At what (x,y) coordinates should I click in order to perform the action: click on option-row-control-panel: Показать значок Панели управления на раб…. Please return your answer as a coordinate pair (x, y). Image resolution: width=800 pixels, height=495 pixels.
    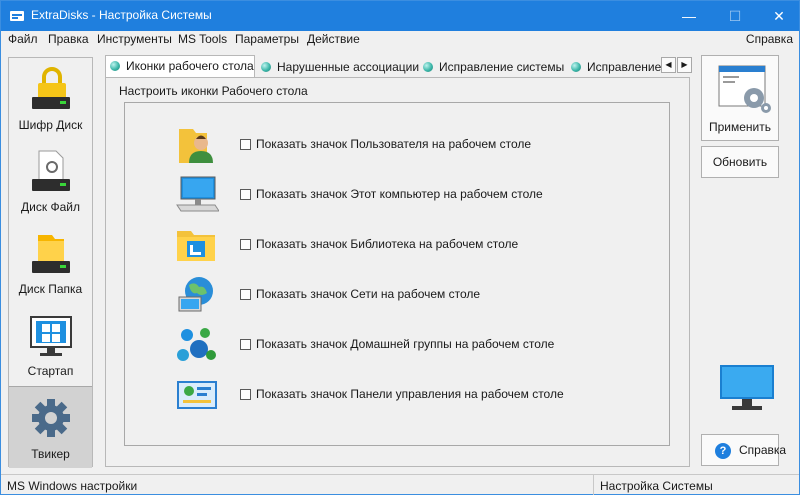
    Looking at the image, I should click on (415, 395).